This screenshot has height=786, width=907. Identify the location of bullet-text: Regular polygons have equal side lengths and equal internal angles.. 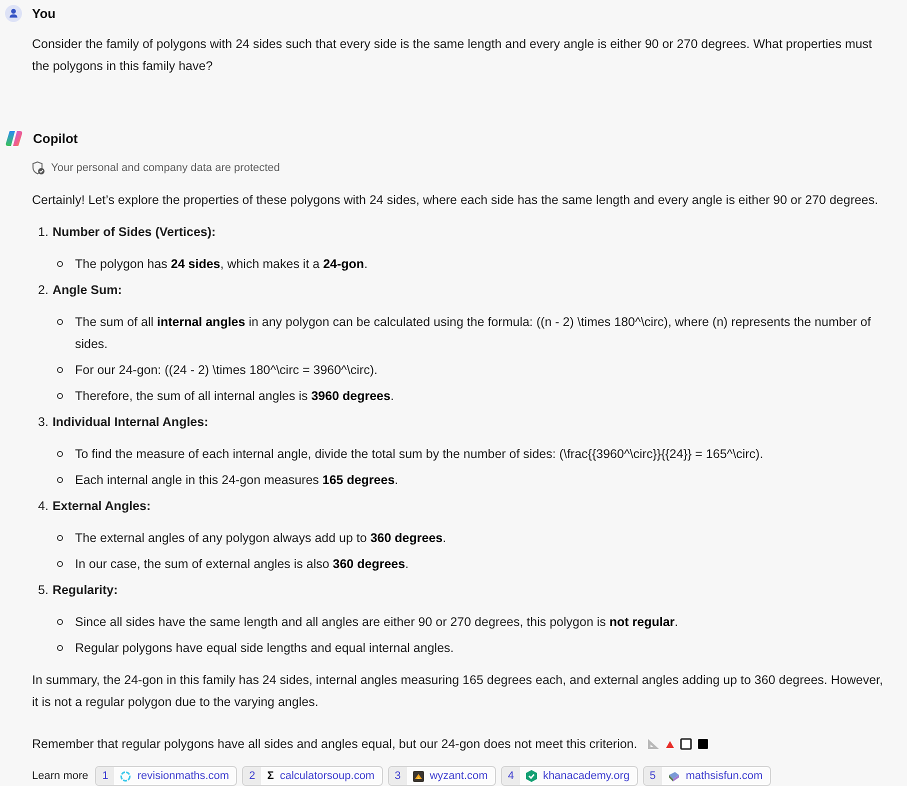
(264, 648).